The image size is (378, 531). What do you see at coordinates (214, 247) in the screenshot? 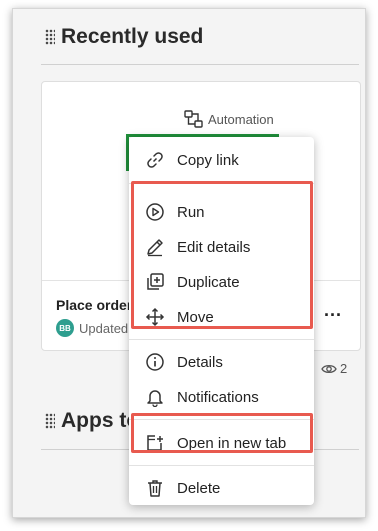
I see `menu-label: Edit details` at bounding box center [214, 247].